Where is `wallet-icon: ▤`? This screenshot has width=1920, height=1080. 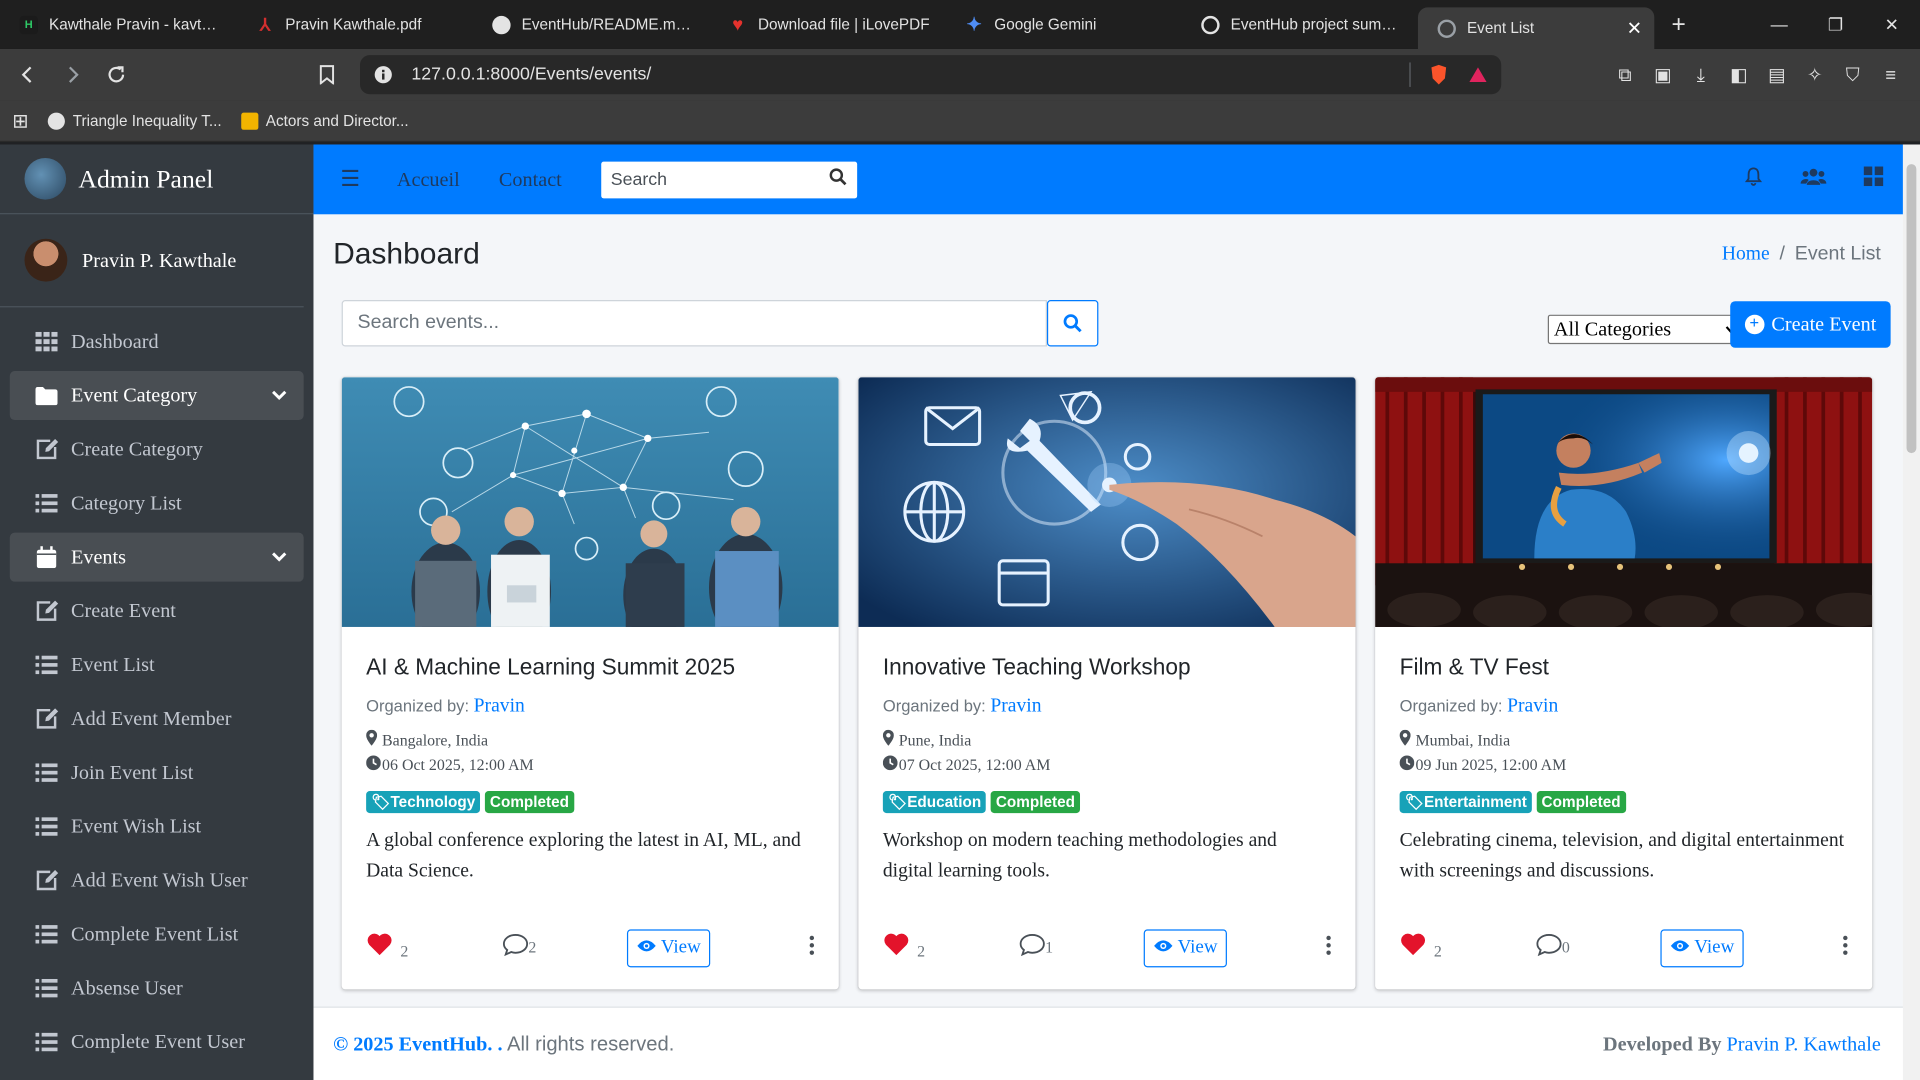
wallet-icon: ▤ is located at coordinates (1776, 74).